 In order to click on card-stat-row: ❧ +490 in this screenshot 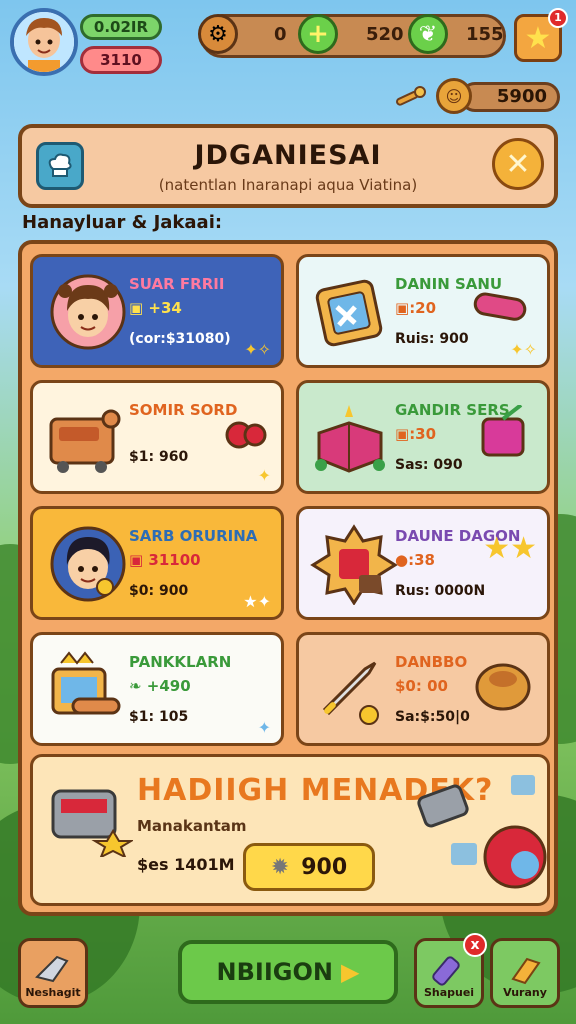, I will do `click(160, 686)`.